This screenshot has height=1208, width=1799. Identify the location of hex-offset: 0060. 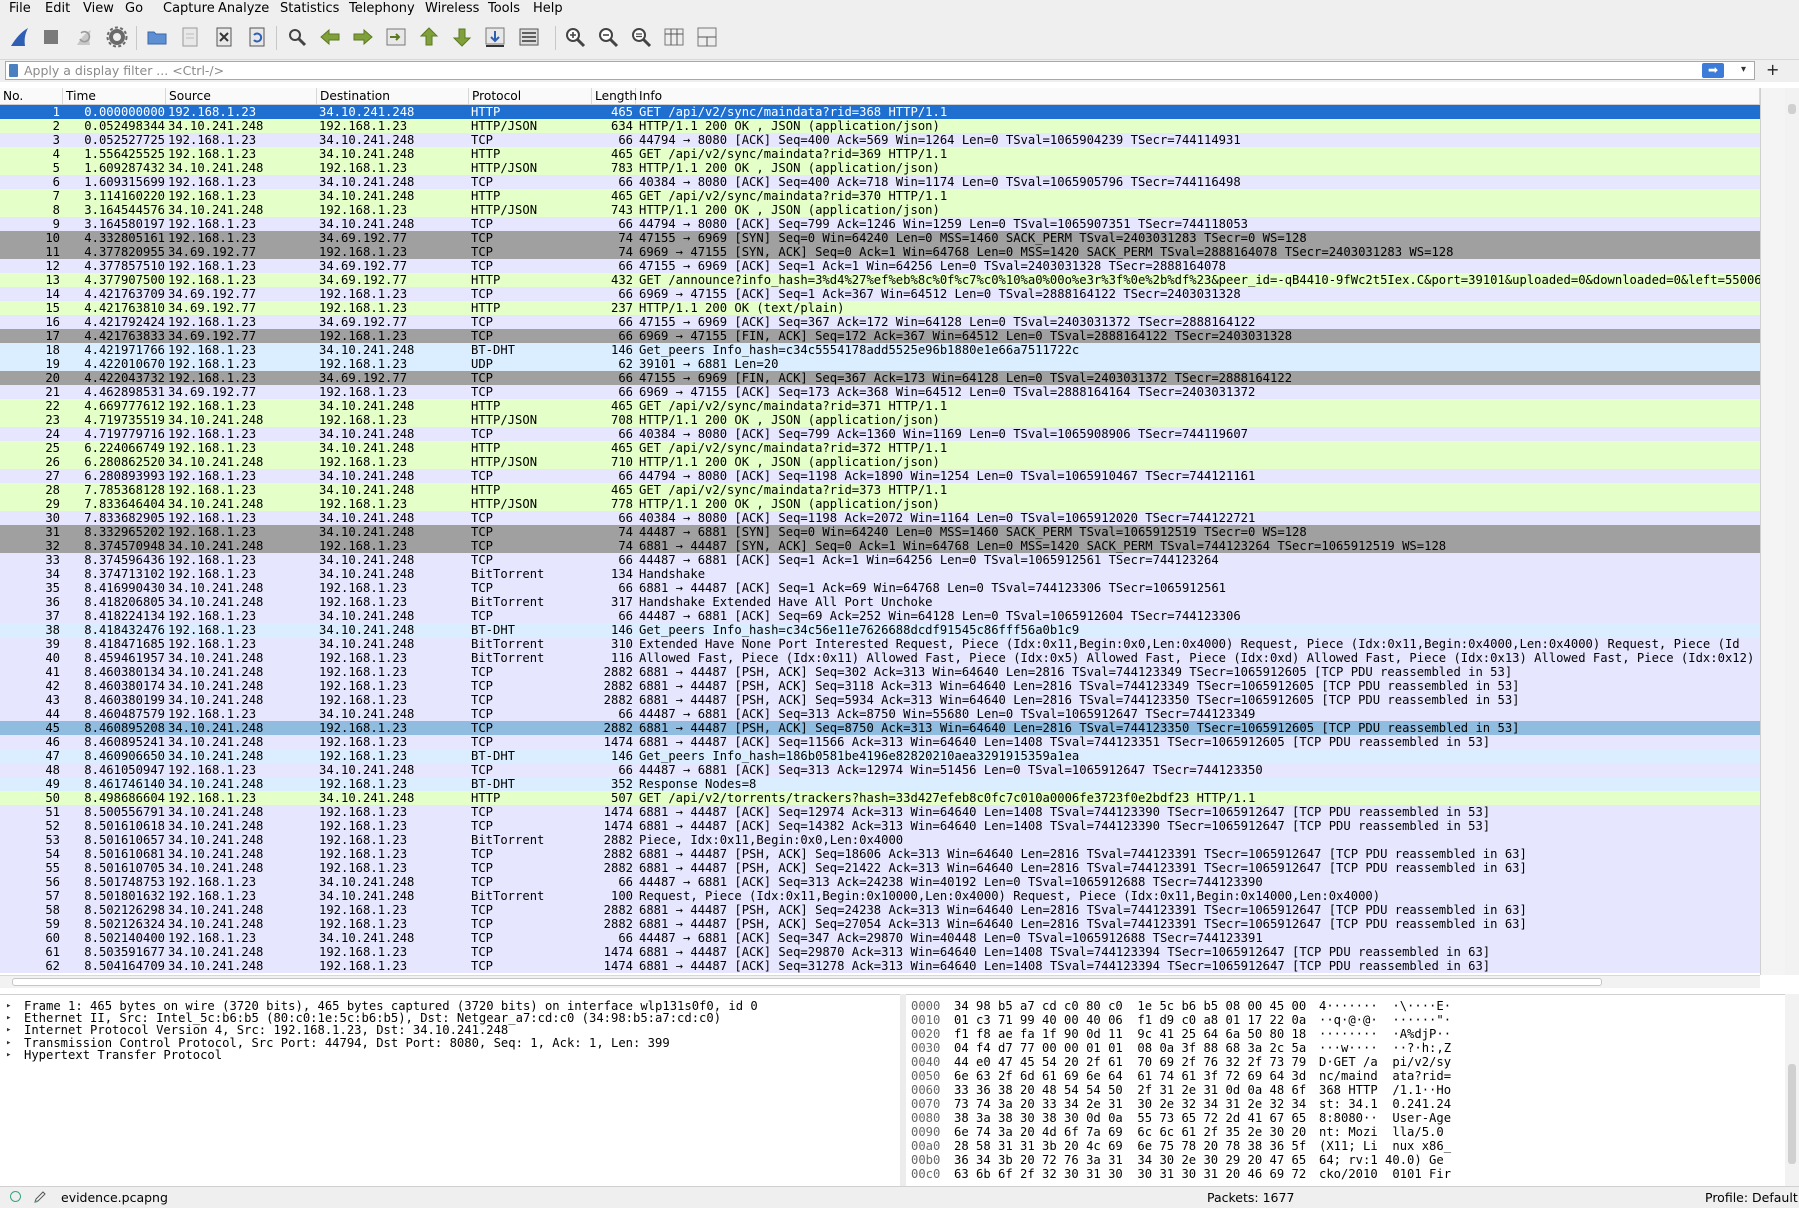
(925, 1090).